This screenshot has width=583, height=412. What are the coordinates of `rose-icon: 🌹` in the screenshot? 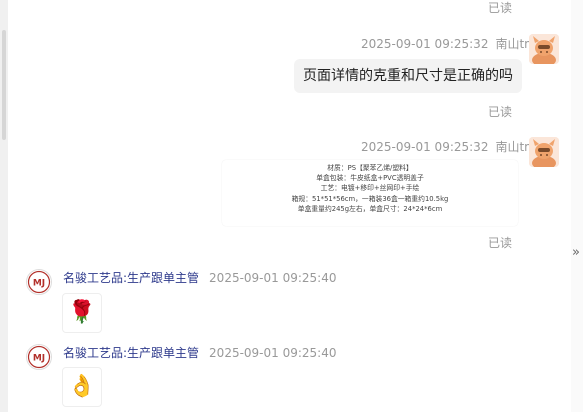 It's located at (82, 312).